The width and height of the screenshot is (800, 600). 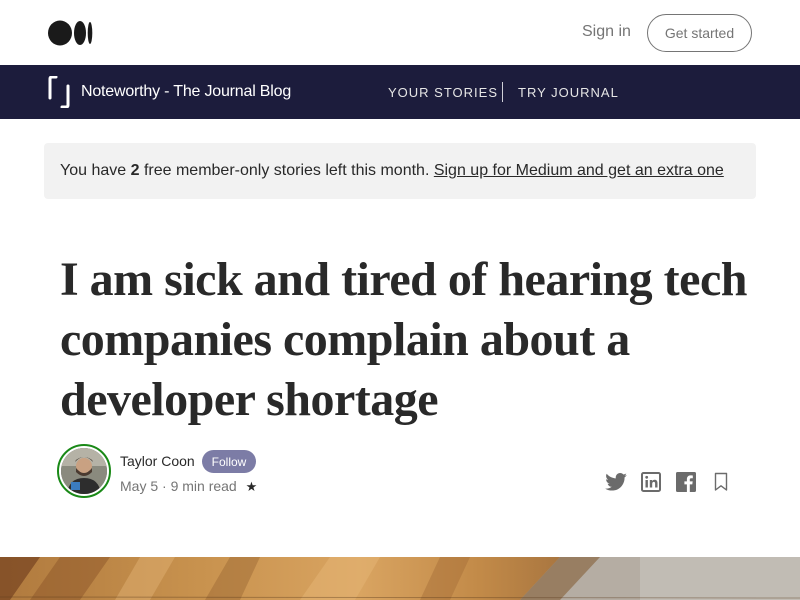 What do you see at coordinates (400, 32) in the screenshot?
I see `top-bar: Sign in Get started` at bounding box center [400, 32].